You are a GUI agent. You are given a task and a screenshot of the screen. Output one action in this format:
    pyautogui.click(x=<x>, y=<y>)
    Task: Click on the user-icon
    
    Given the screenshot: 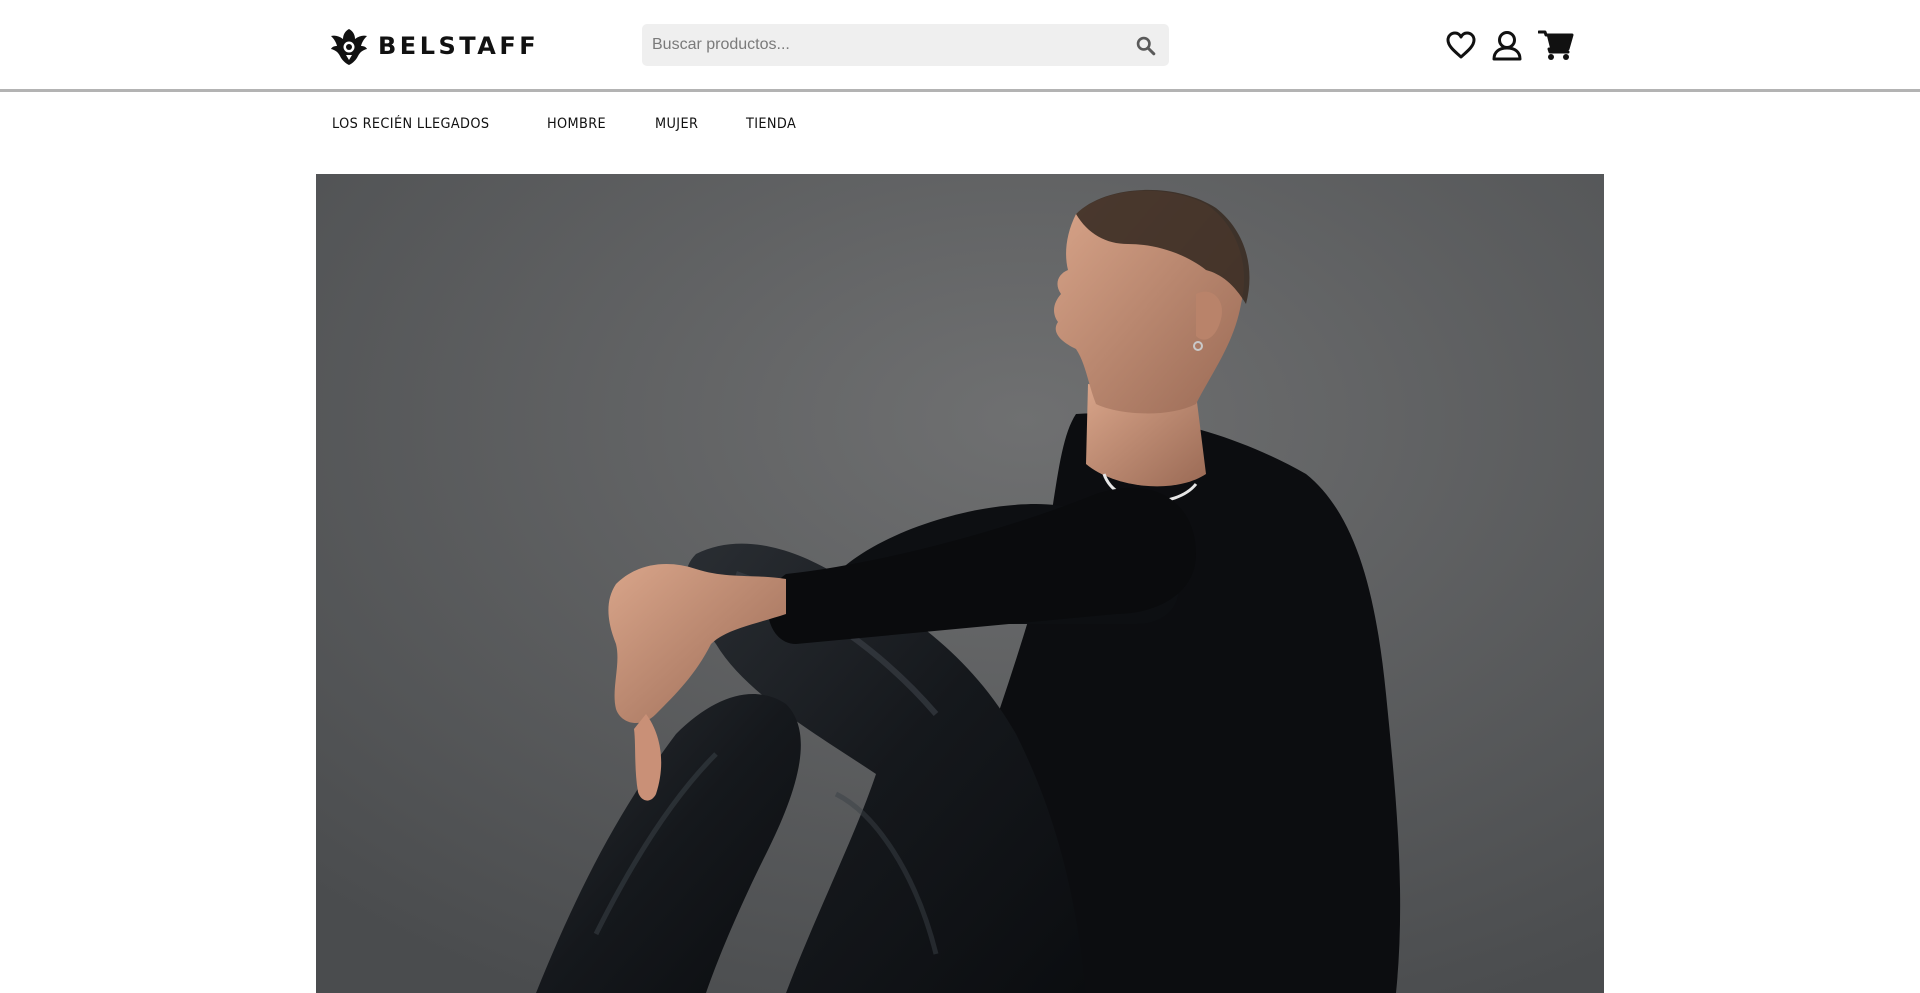 What is the action you would take?
    pyautogui.click(x=1507, y=45)
    